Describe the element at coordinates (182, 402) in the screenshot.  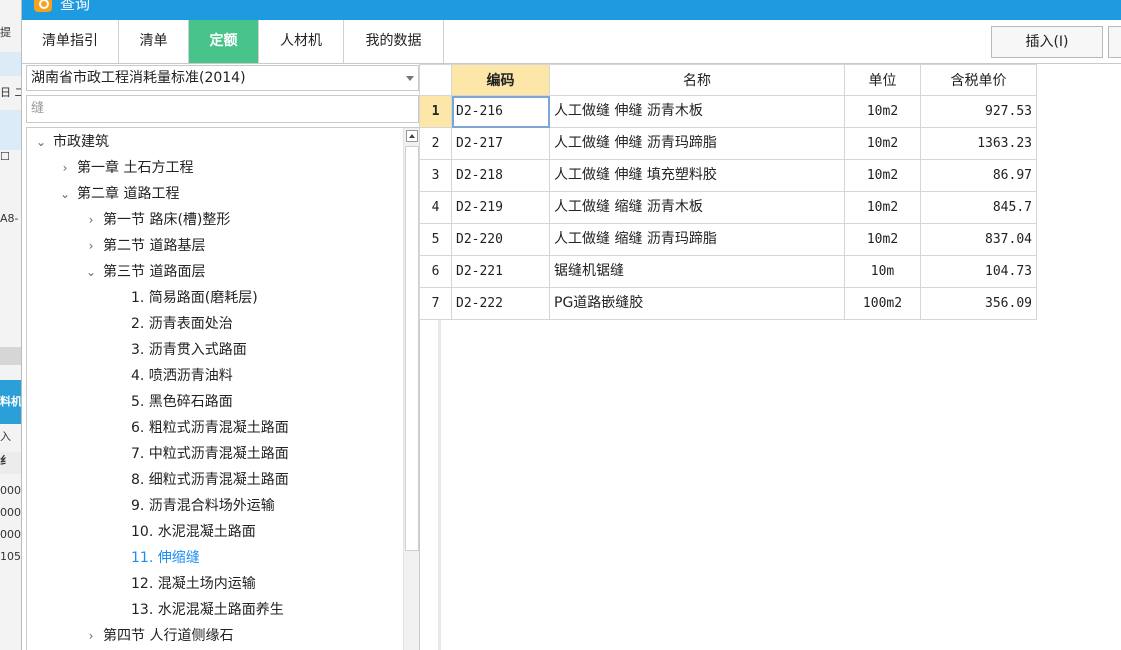
I see `tree-item: 5. 黑色碎石路面` at that location.